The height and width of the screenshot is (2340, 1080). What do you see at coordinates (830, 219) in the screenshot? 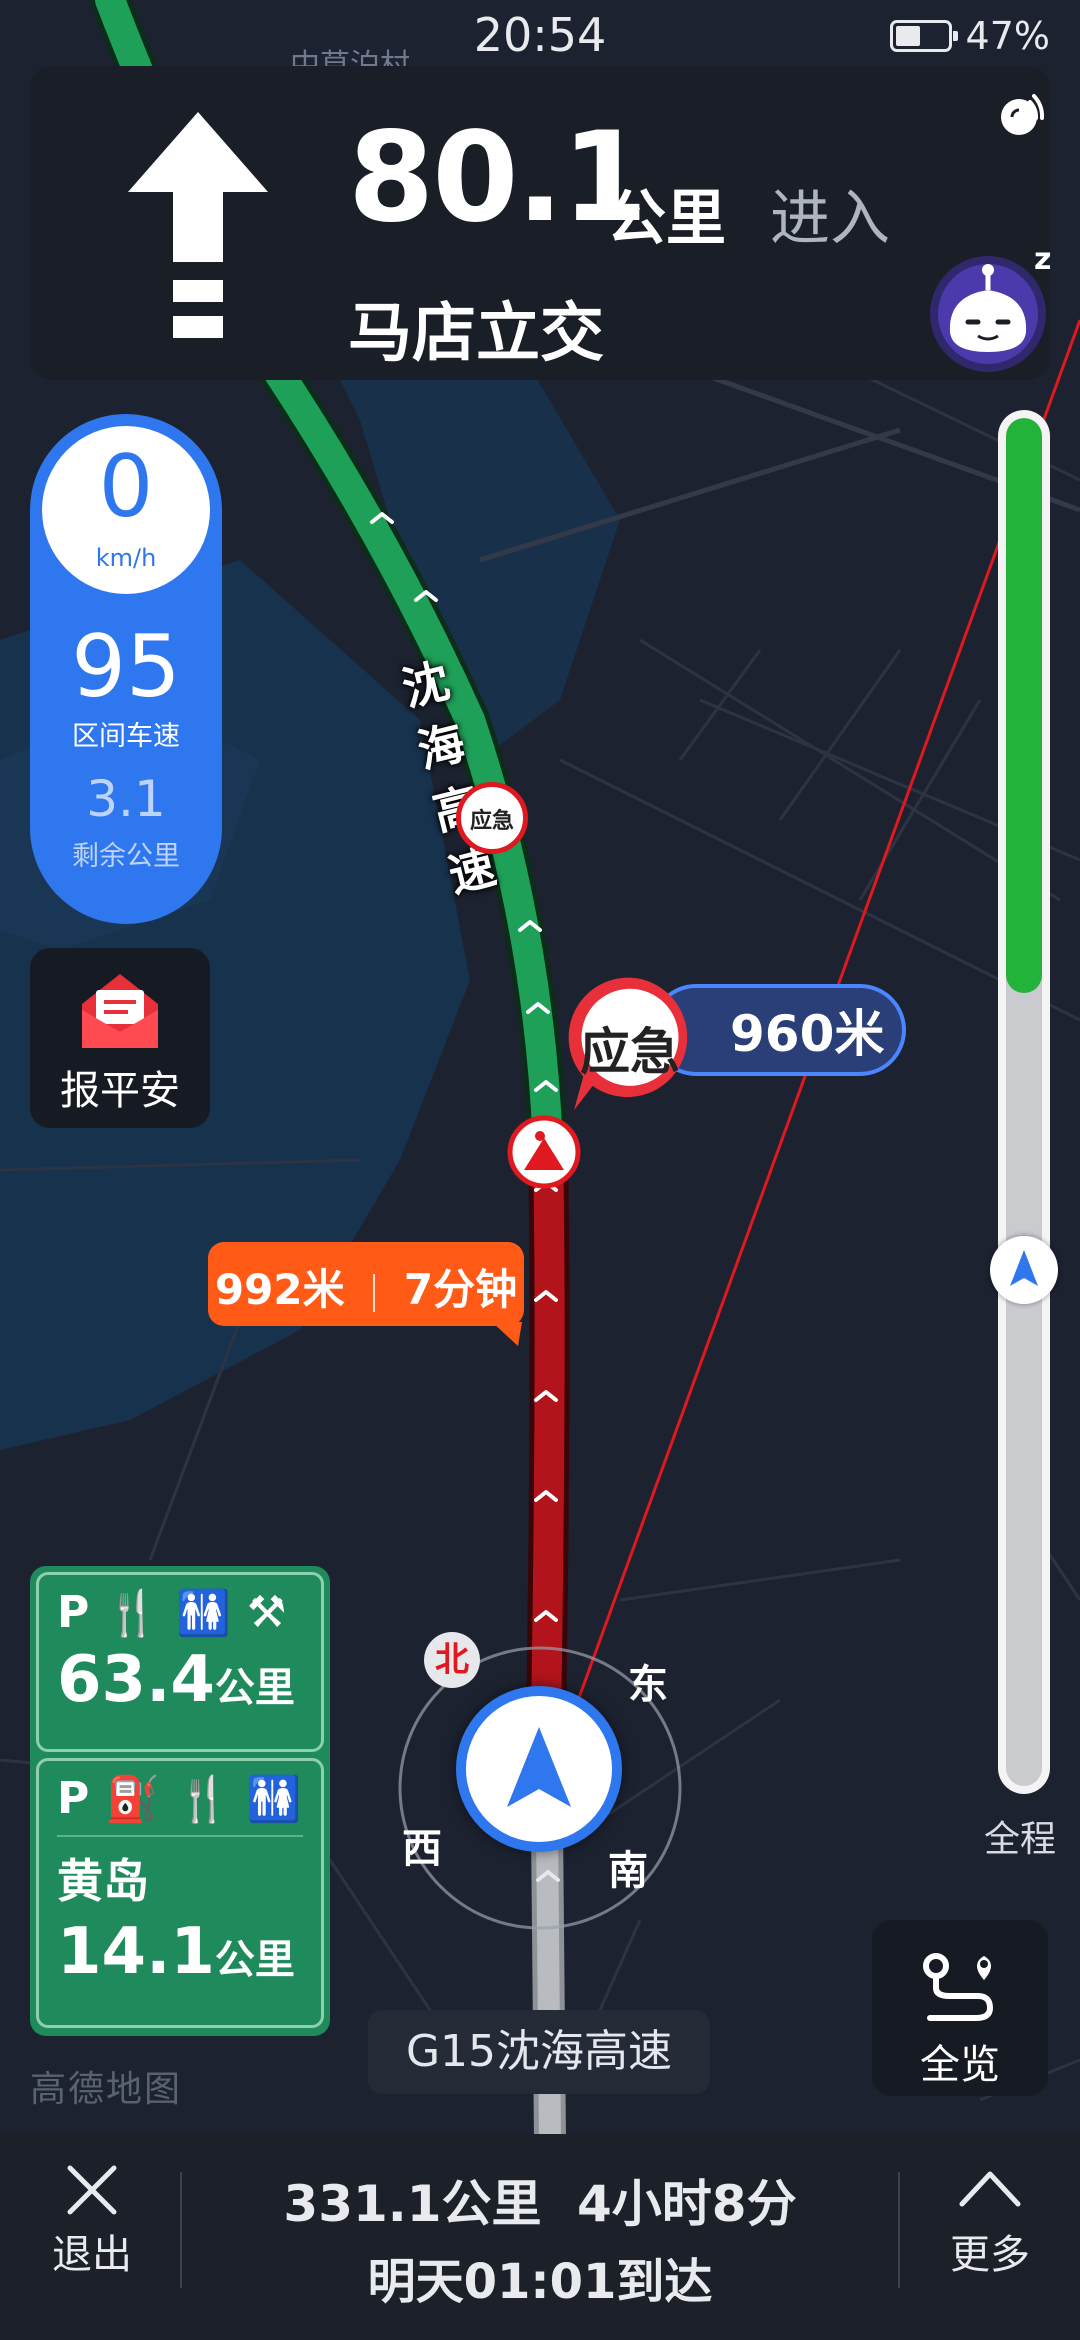
I see `maneuver-action: 进入` at bounding box center [830, 219].